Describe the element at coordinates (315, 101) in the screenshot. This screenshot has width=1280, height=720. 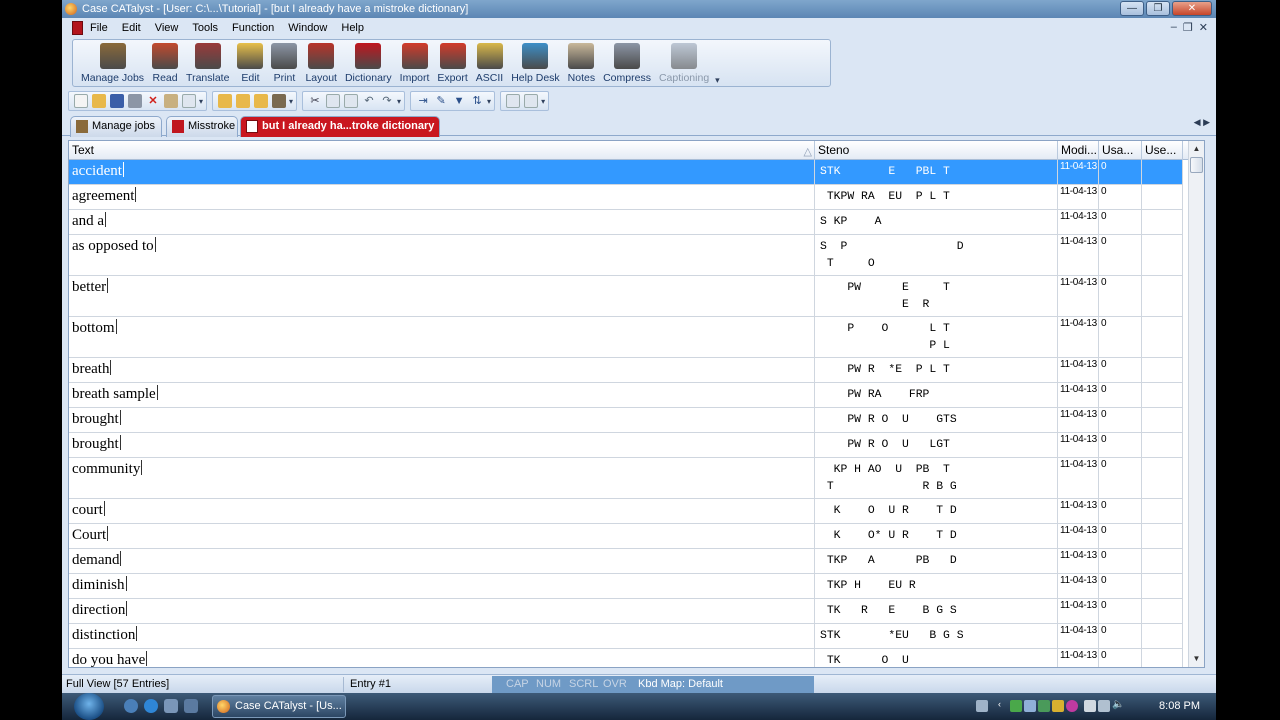
I see `cut-icon: ✂` at that location.